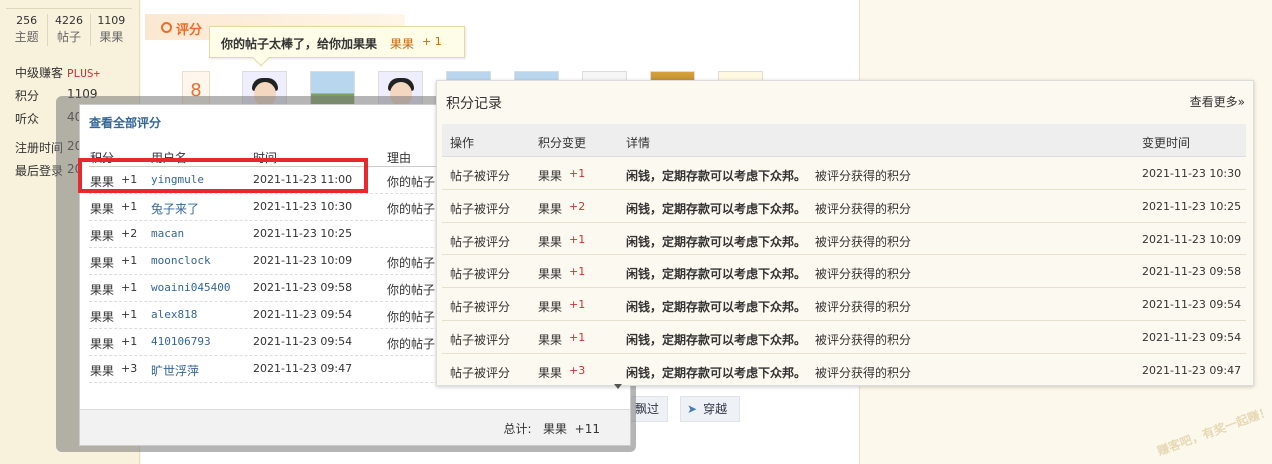  Describe the element at coordinates (692, 409) in the screenshot. I see `paper-plane-icon: ➤` at that location.